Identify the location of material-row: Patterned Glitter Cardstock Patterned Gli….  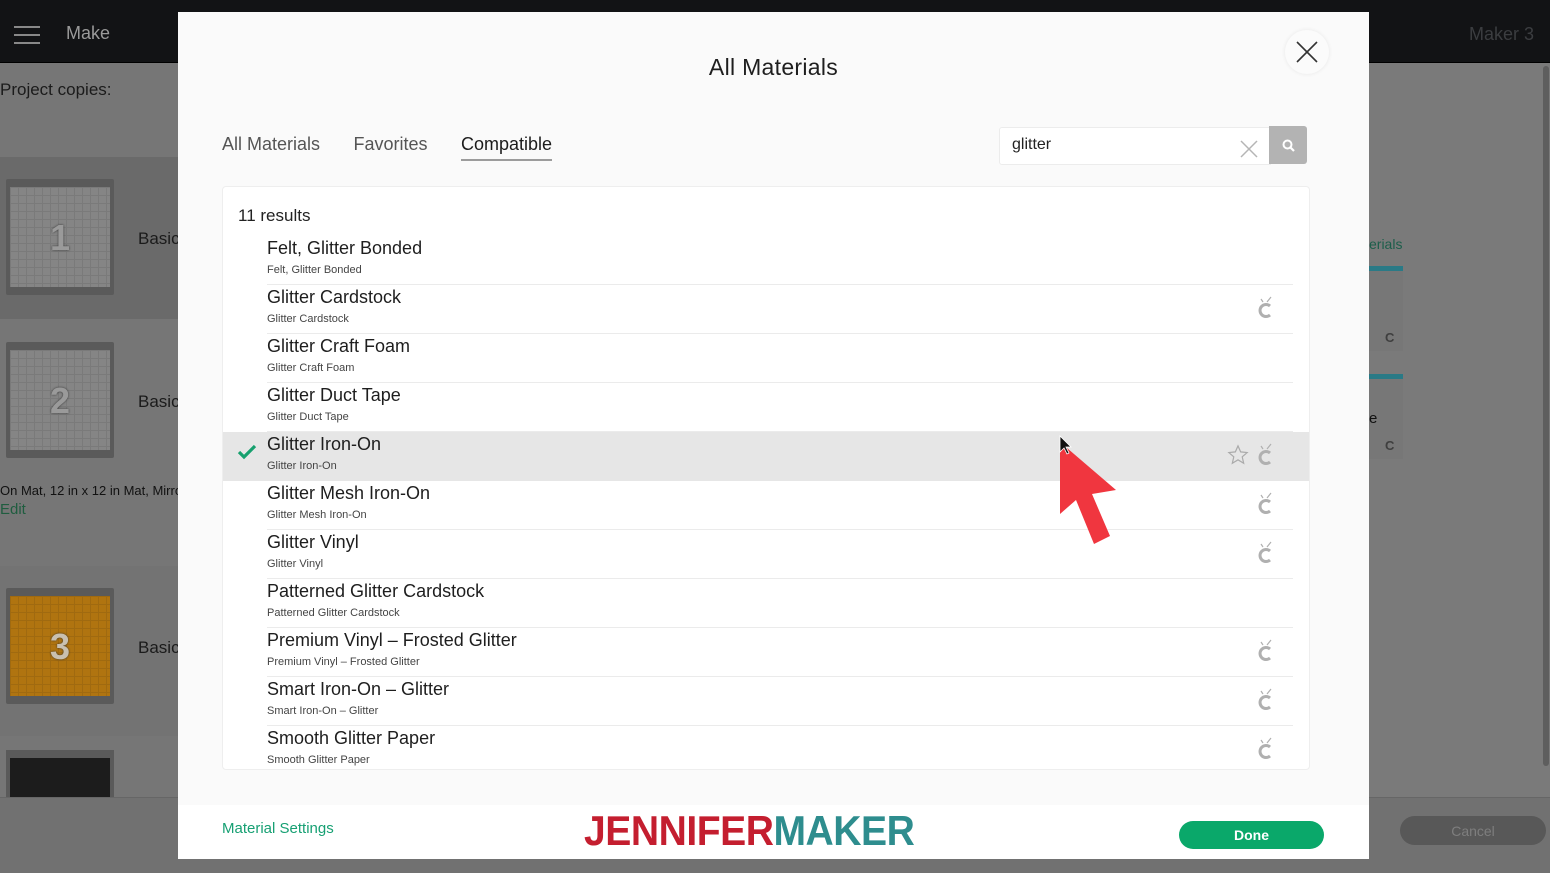
(780, 603).